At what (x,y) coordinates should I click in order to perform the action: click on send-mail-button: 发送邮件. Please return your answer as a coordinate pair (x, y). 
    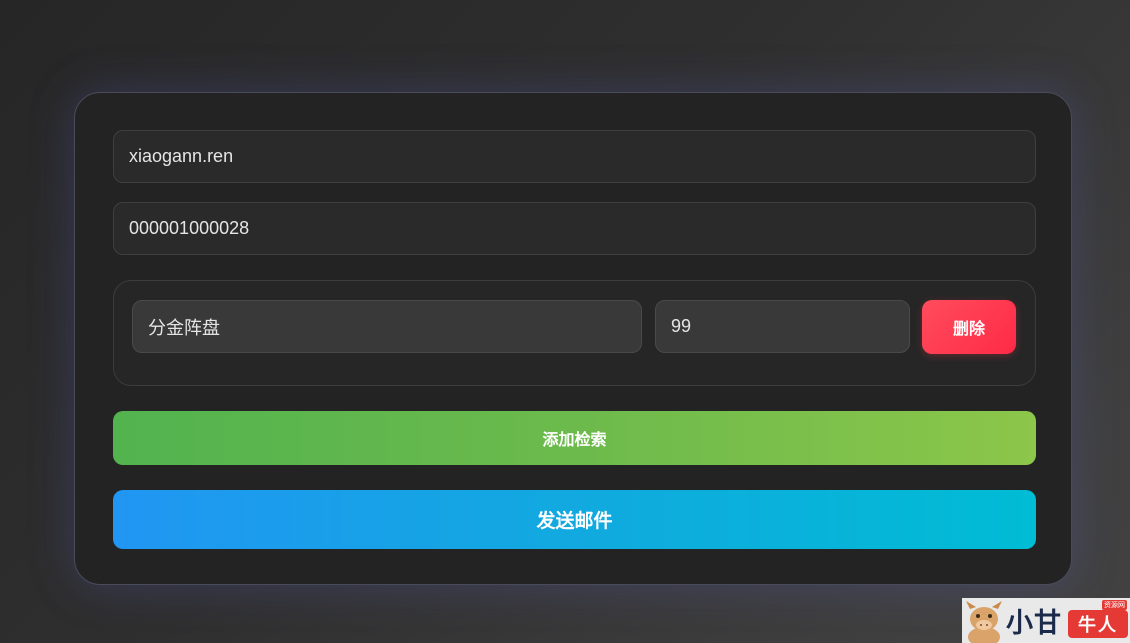
    Looking at the image, I should click on (574, 519).